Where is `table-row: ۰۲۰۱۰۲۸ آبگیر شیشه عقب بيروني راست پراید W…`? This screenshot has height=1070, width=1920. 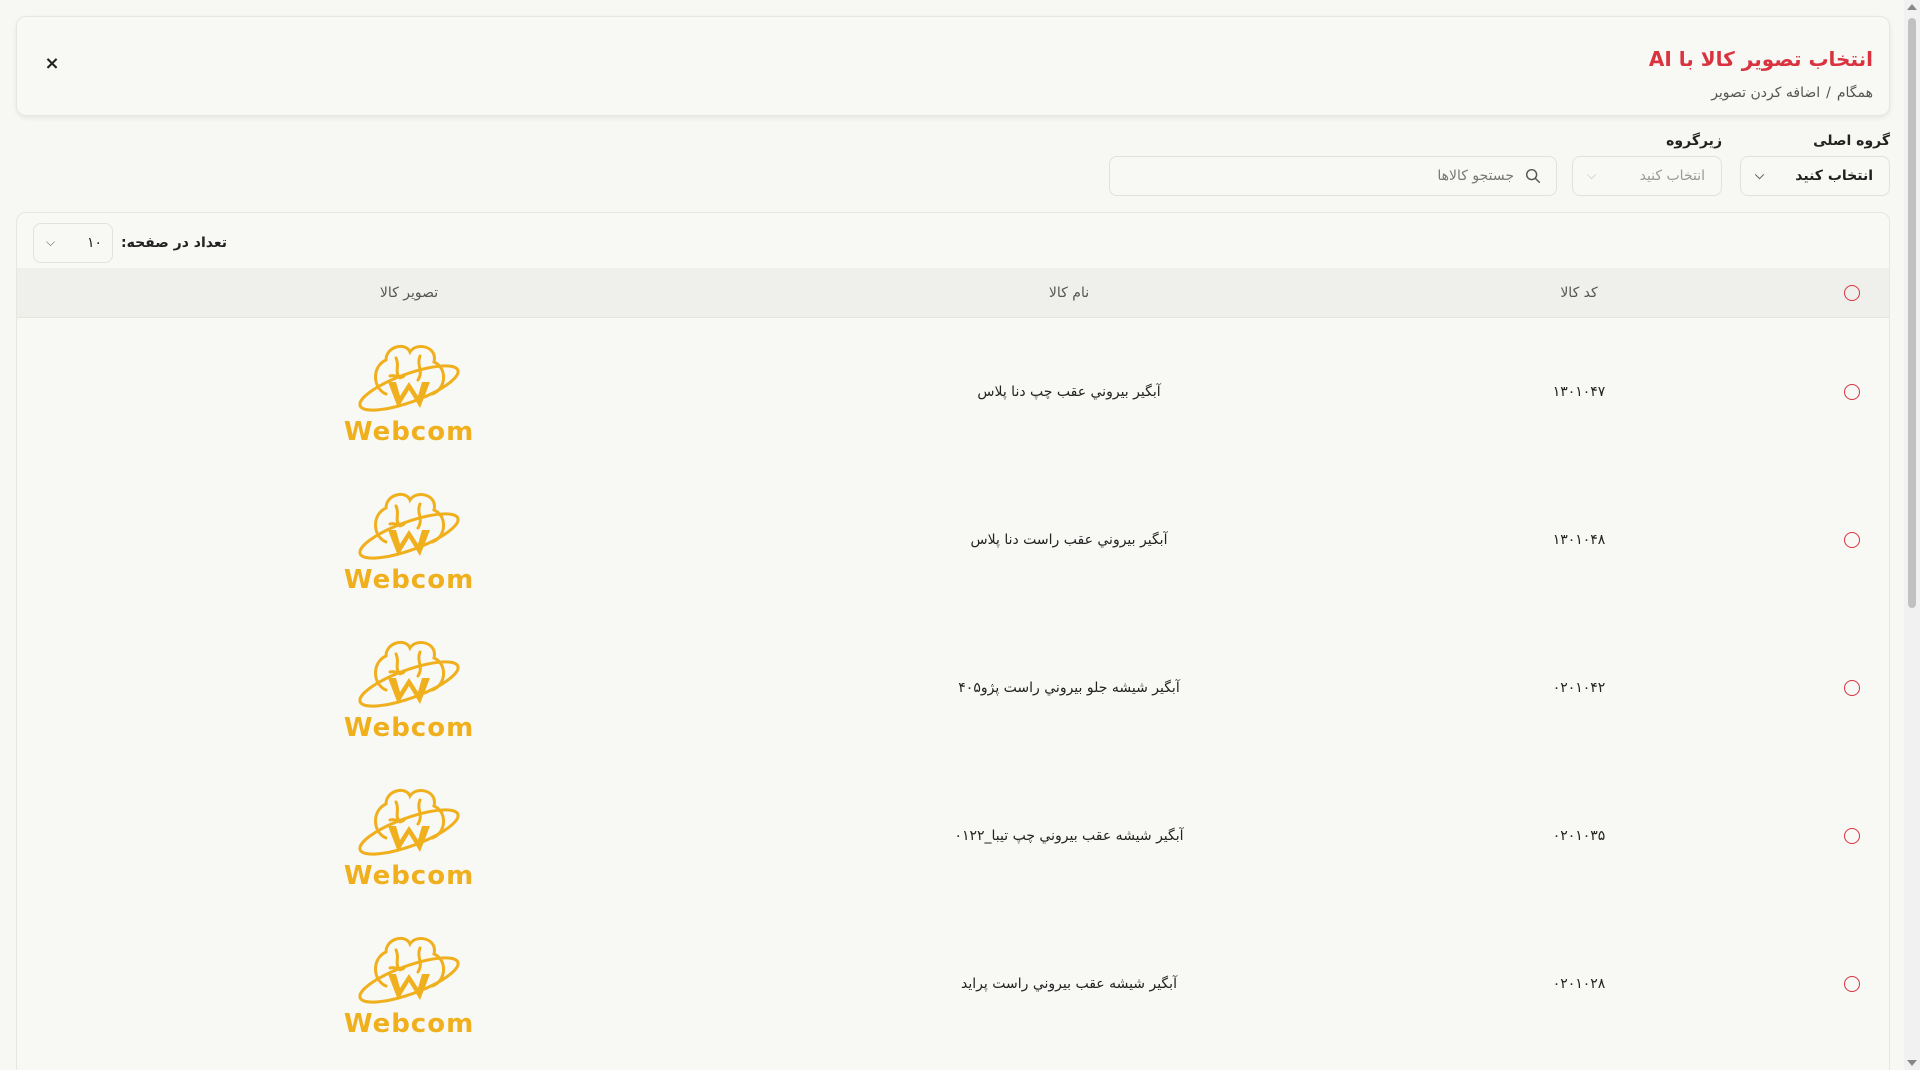 table-row: ۰۲۰۱۰۲۸ آبگیر شیشه عقب بيروني راست پراید W… is located at coordinates (953, 984).